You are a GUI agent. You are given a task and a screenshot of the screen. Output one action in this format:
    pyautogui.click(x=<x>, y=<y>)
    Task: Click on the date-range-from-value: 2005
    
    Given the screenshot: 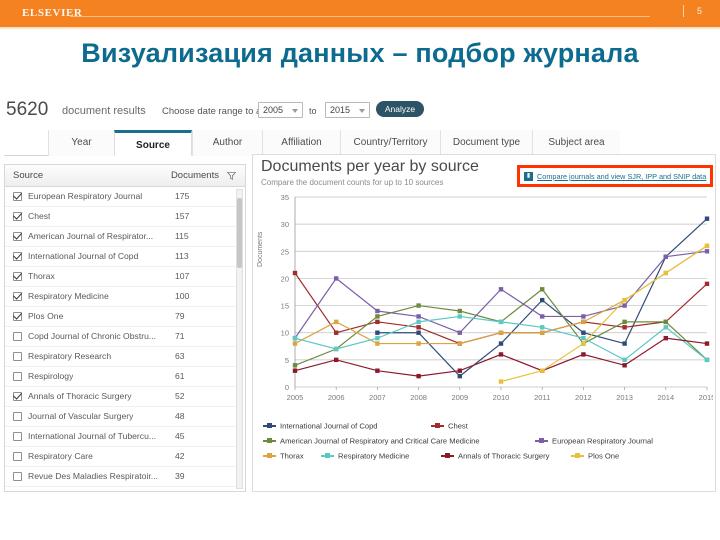 What is the action you would take?
    pyautogui.click(x=273, y=110)
    